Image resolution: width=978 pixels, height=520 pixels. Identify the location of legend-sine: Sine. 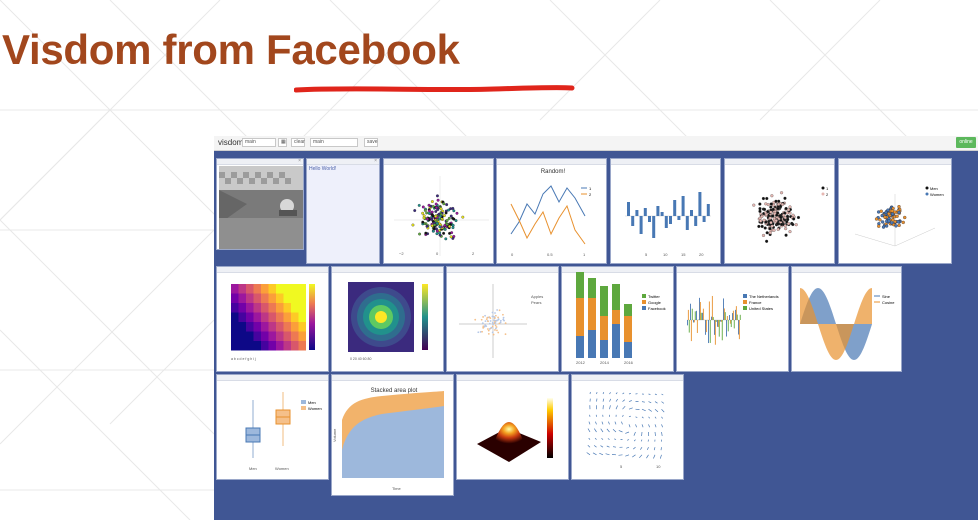
(886, 296).